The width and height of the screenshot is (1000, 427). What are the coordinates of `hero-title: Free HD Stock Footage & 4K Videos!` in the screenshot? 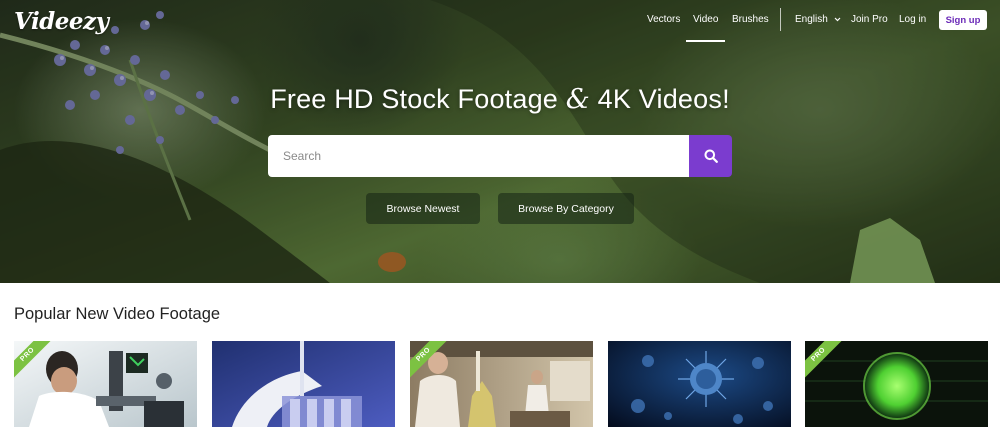 It's located at (500, 99).